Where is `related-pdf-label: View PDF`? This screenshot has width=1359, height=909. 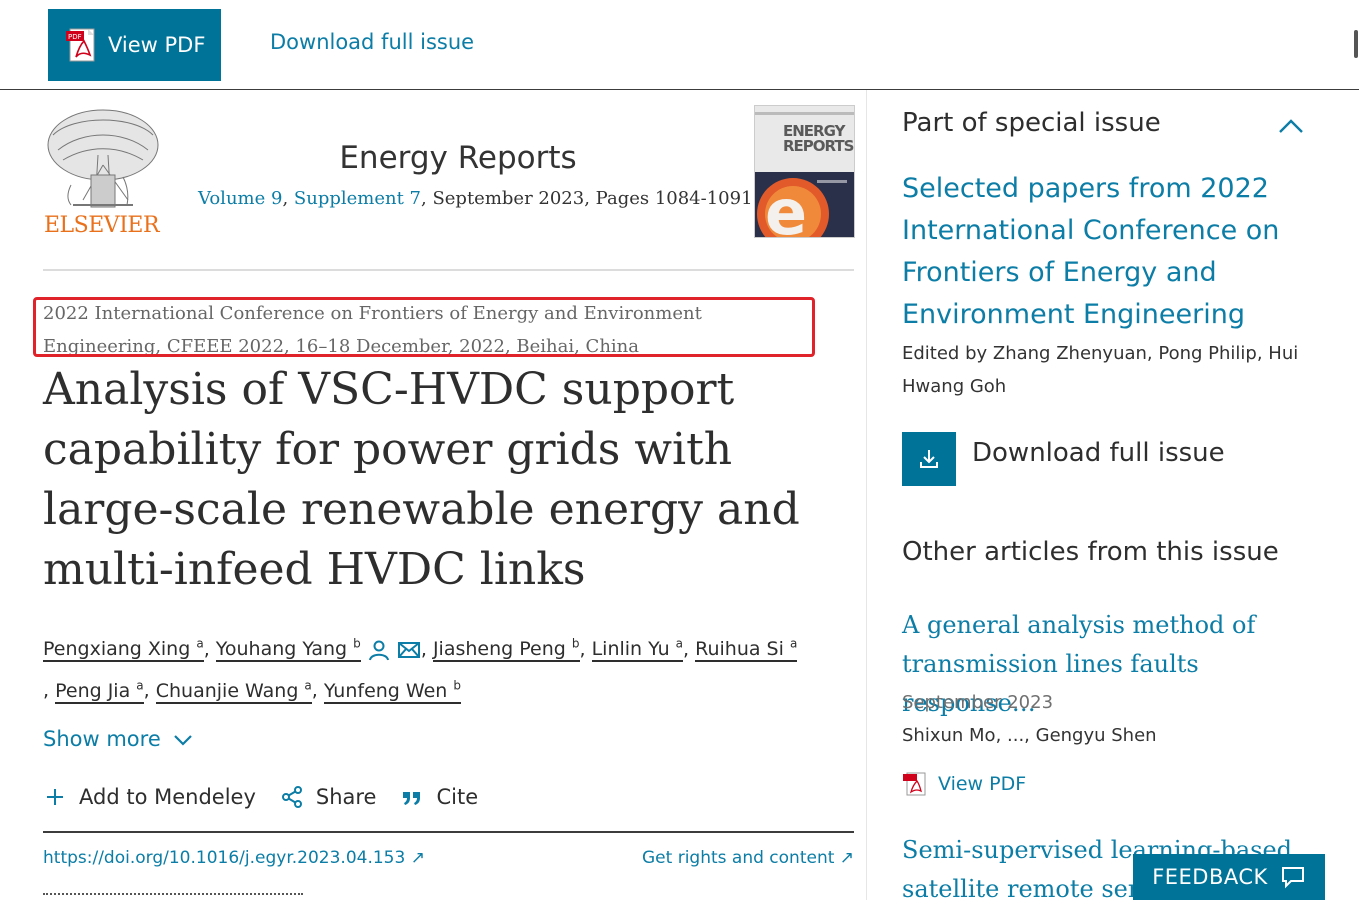 related-pdf-label: View PDF is located at coordinates (982, 784).